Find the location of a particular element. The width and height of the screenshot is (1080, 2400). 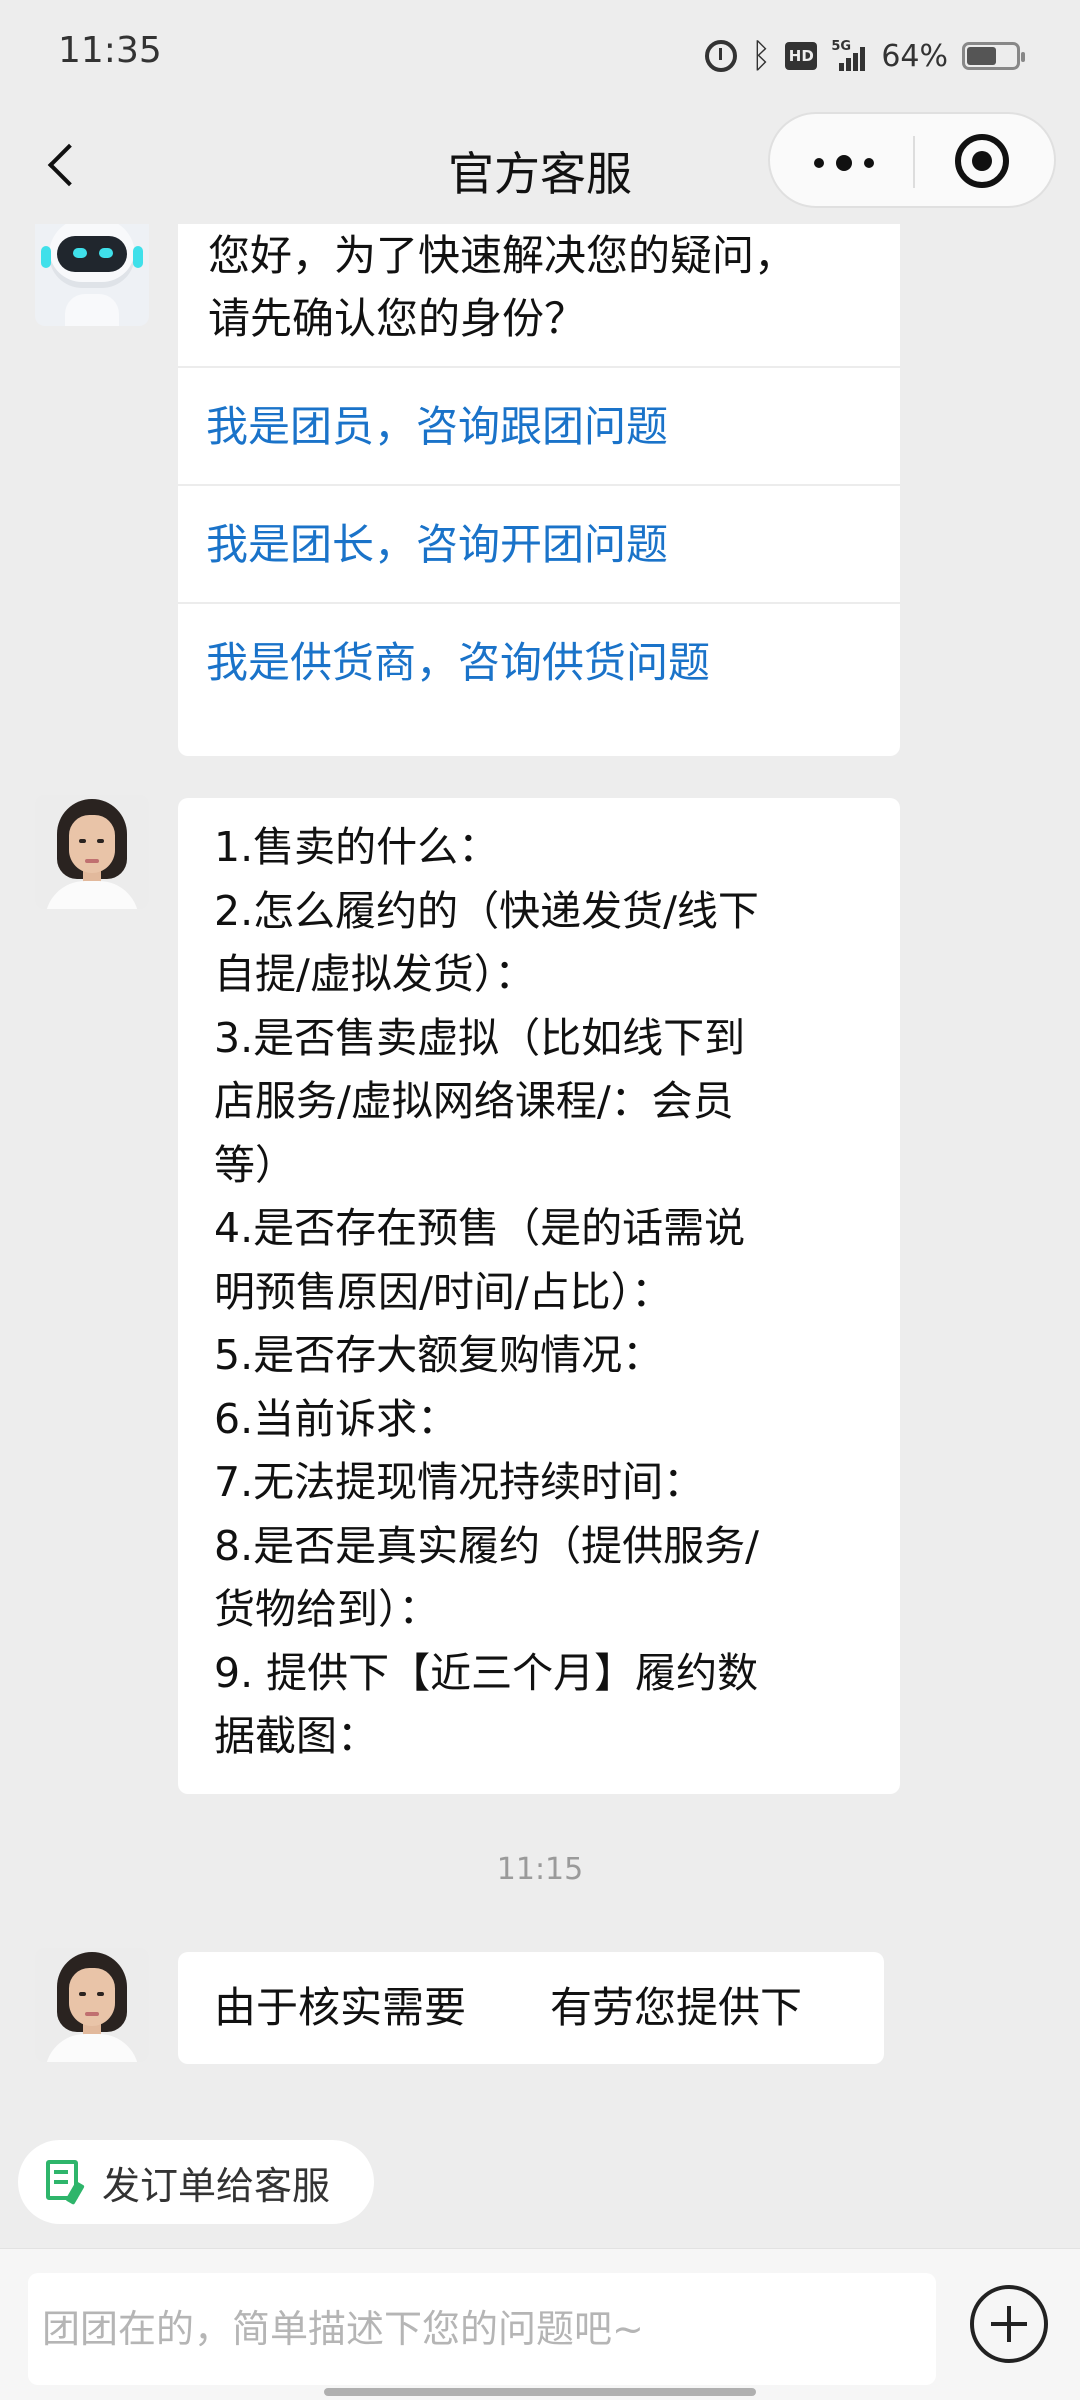

status-icons: ᛒ HD 5G 64% is located at coordinates (864, 56).